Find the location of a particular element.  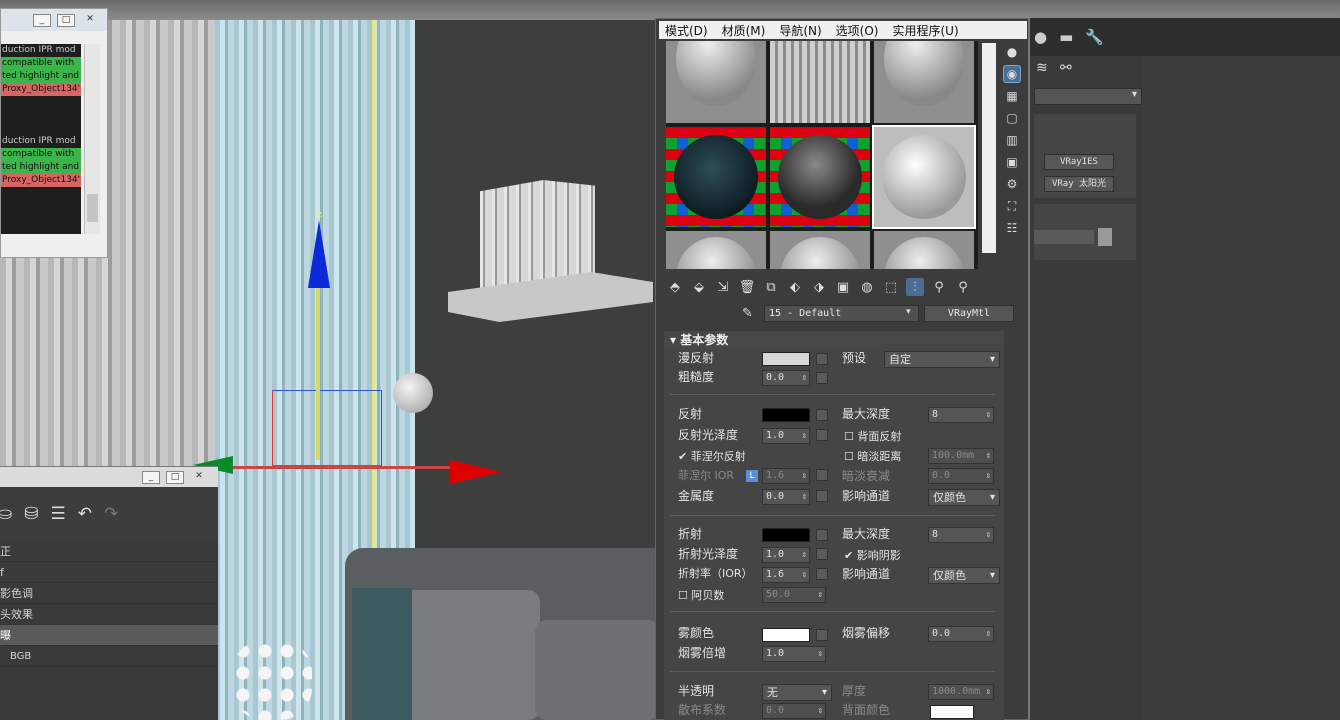

pick-material-icon: ⚲ is located at coordinates (939, 287).